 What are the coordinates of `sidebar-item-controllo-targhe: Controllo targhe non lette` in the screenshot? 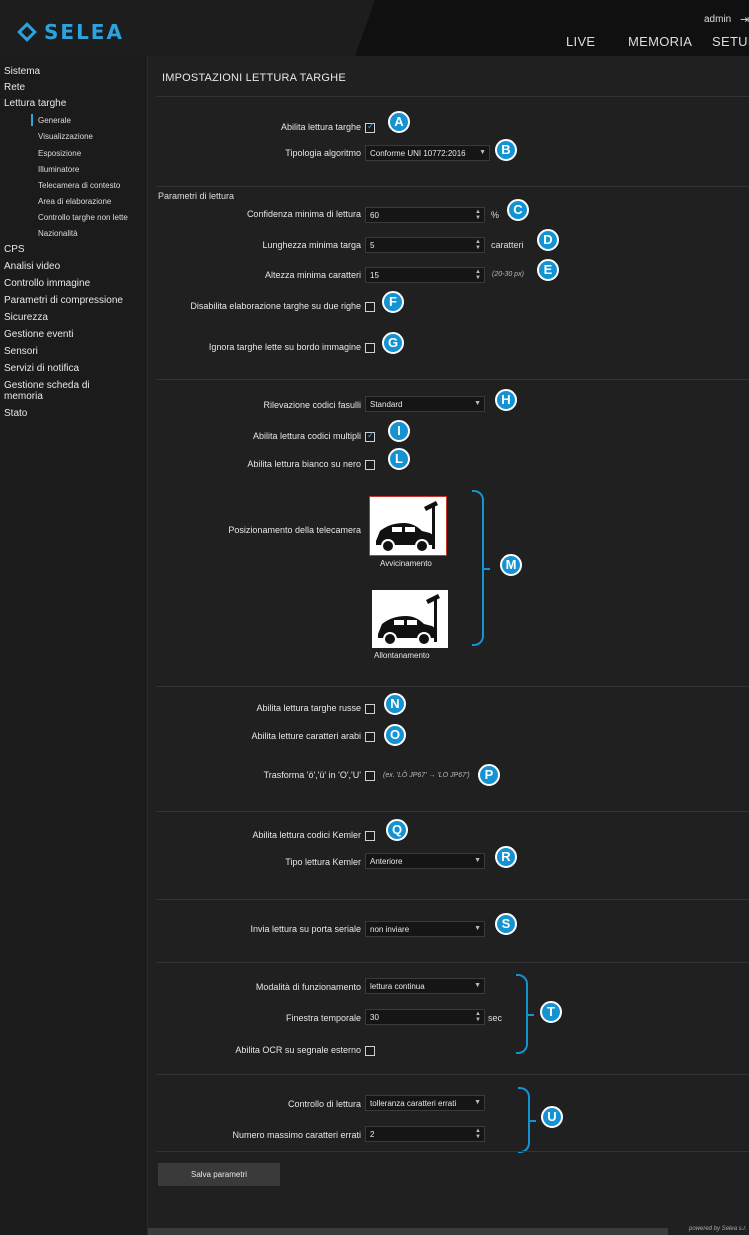 It's located at (83, 217).